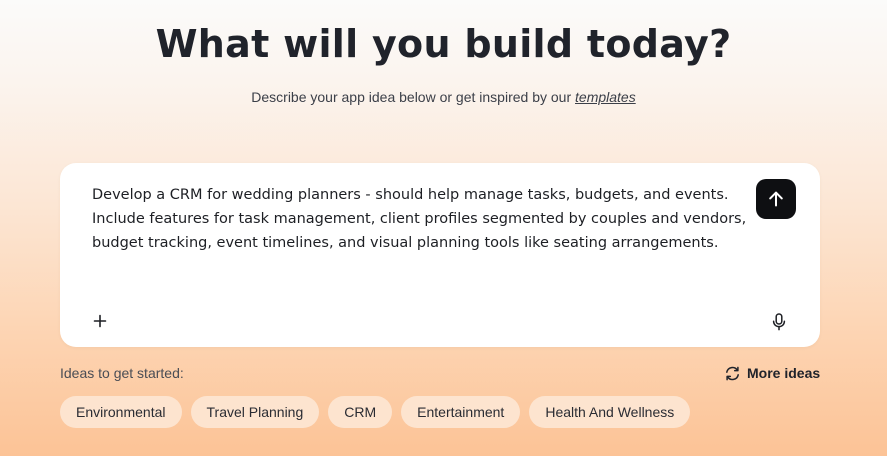 The image size is (887, 456). I want to click on plus-icon, so click(100, 321).